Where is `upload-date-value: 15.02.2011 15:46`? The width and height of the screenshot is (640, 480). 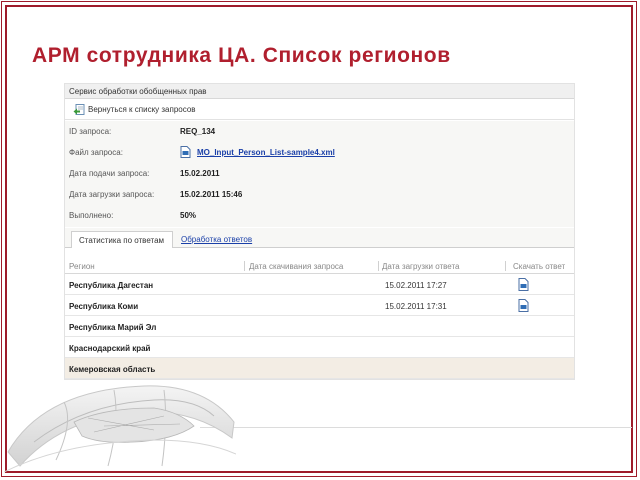
upload-date-value: 15.02.2011 15:46 is located at coordinates (211, 194).